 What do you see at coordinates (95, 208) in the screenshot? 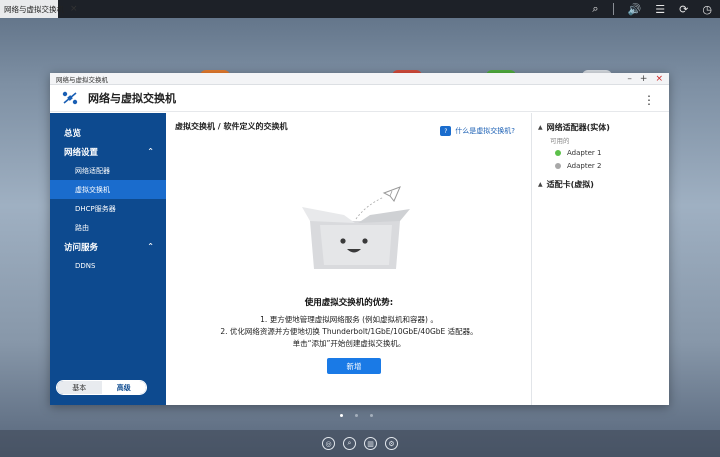
I see `sidebar-item-label: DHCP服务器` at bounding box center [95, 208].